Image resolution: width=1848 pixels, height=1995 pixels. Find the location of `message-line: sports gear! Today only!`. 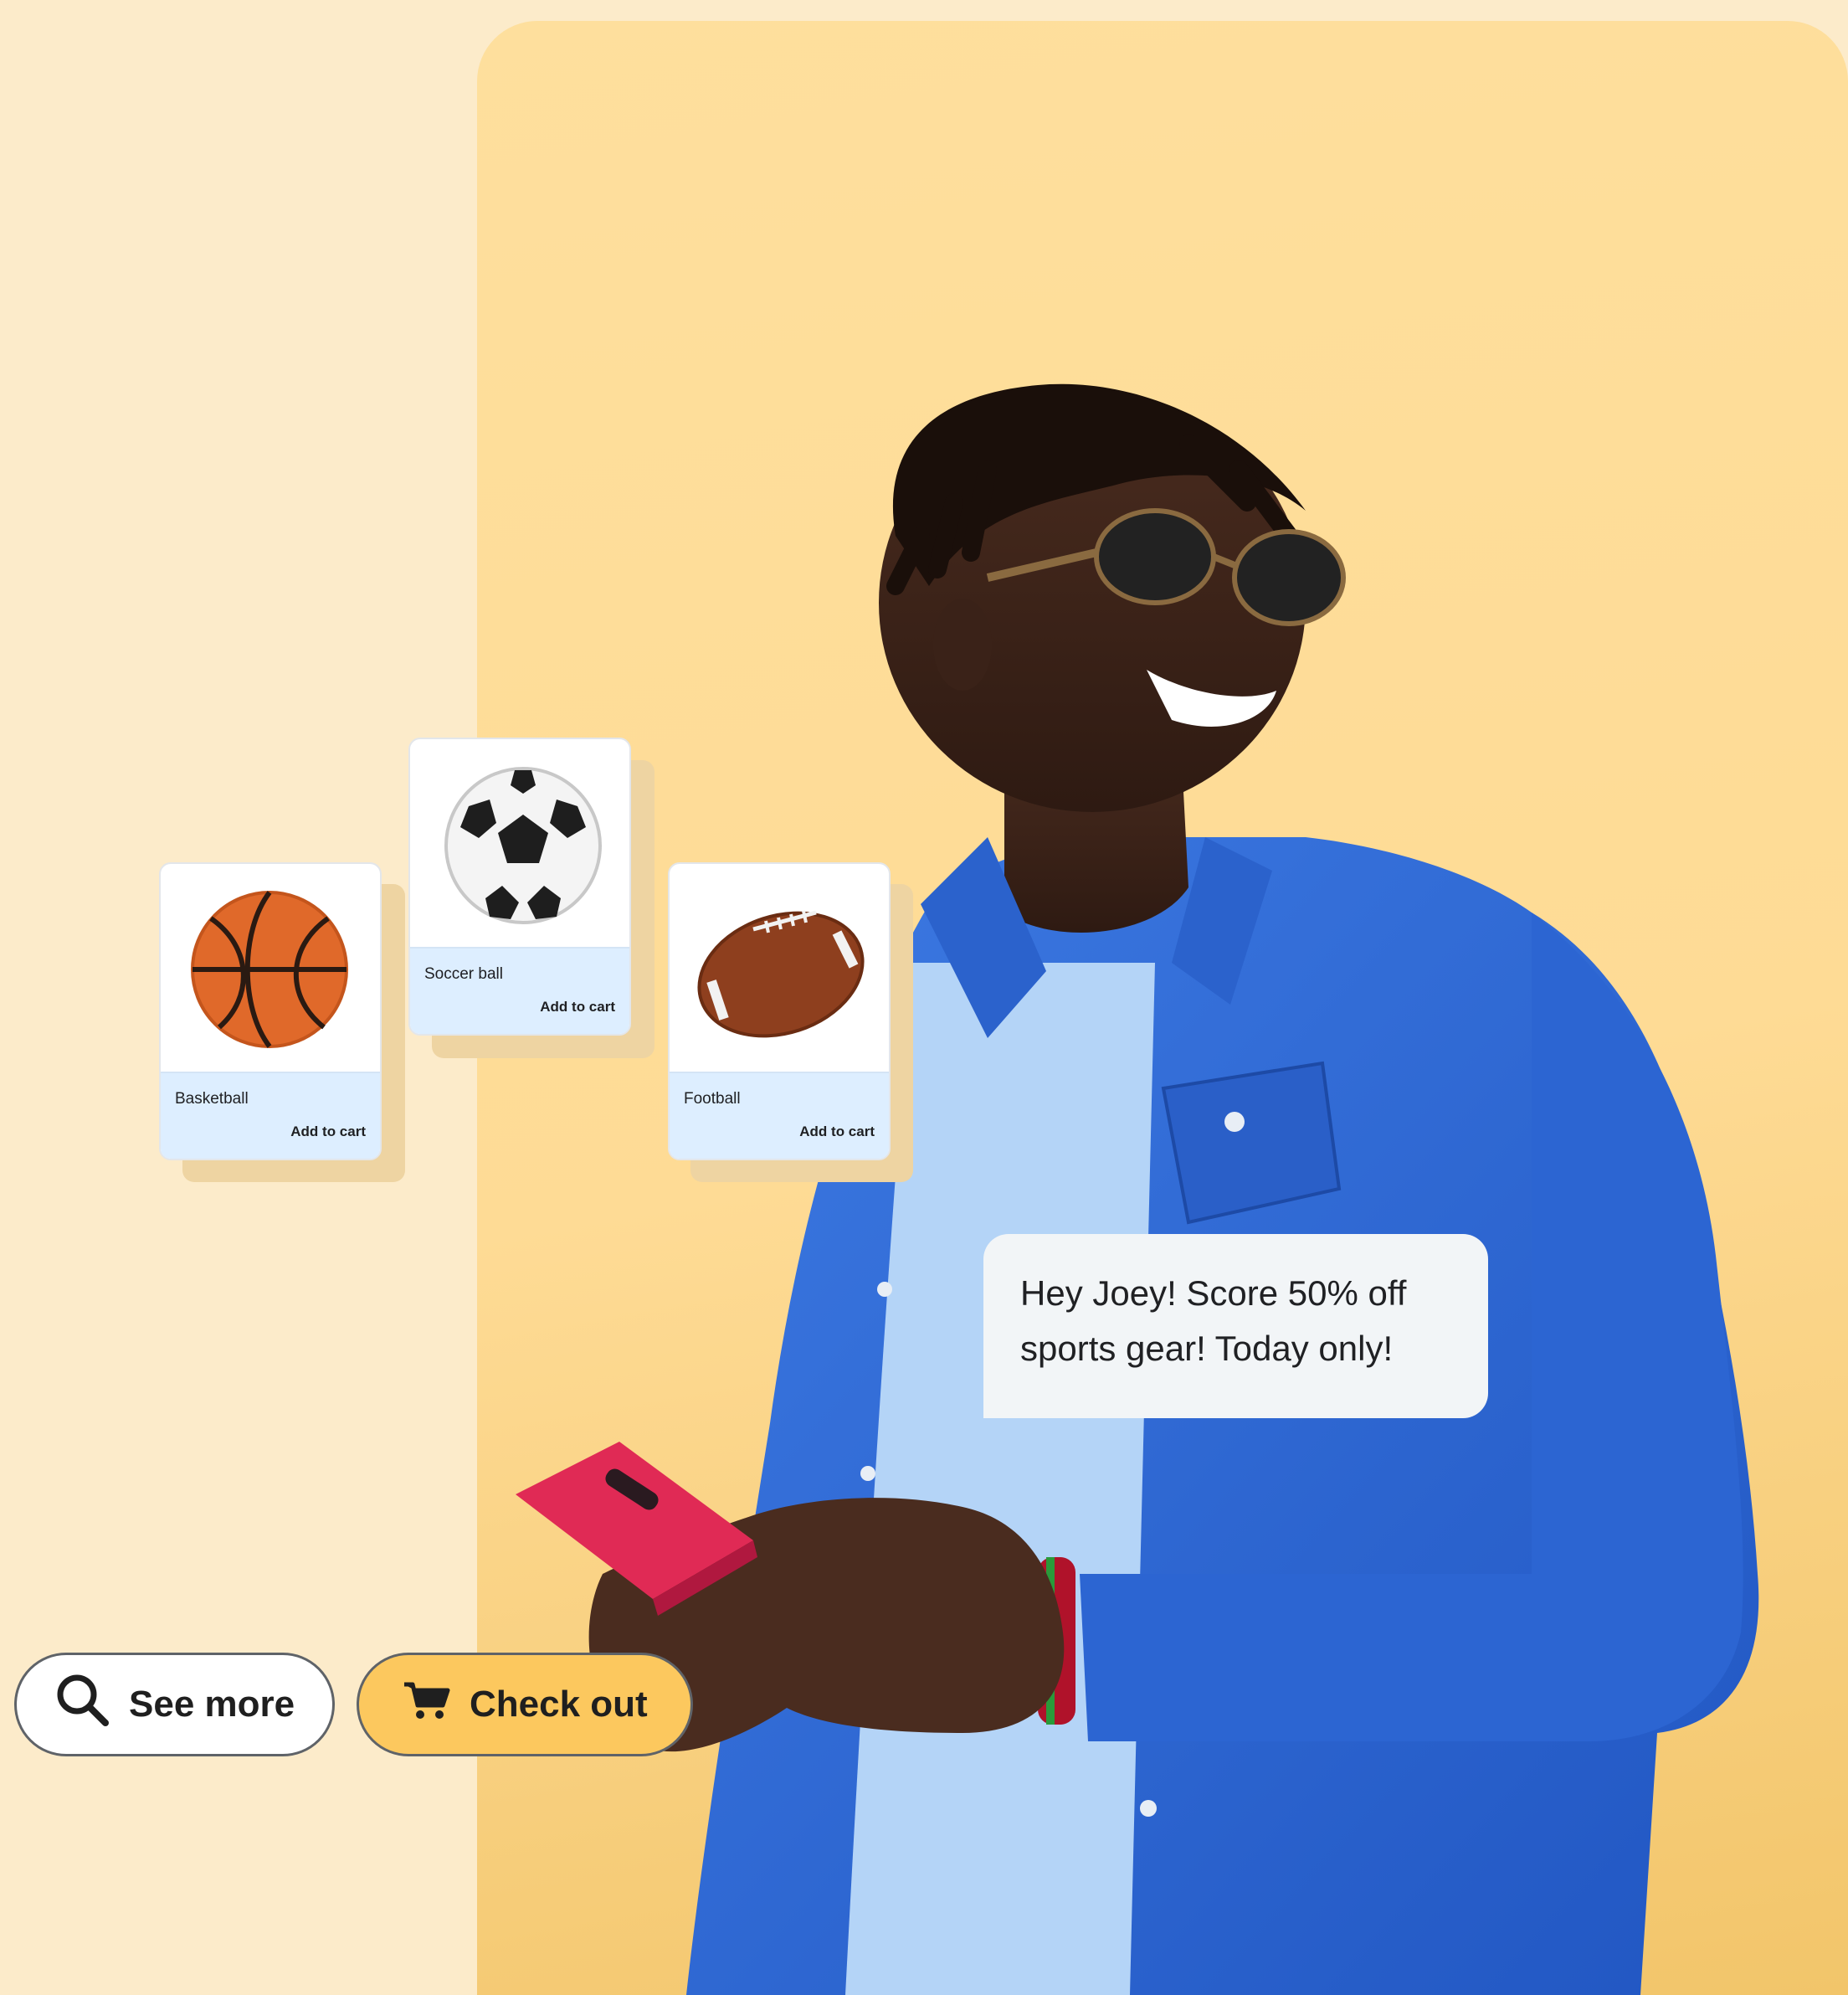

message-line: sports gear! Today only! is located at coordinates (1207, 1348).